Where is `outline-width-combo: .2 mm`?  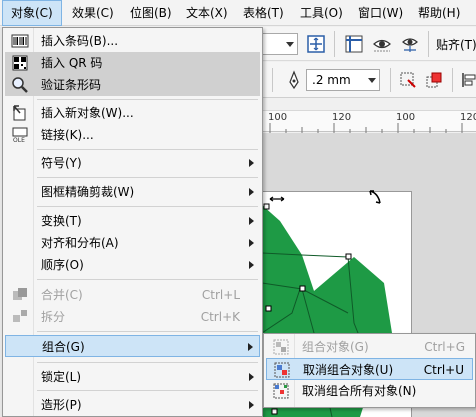 outline-width-combo: .2 mm is located at coordinates (343, 80).